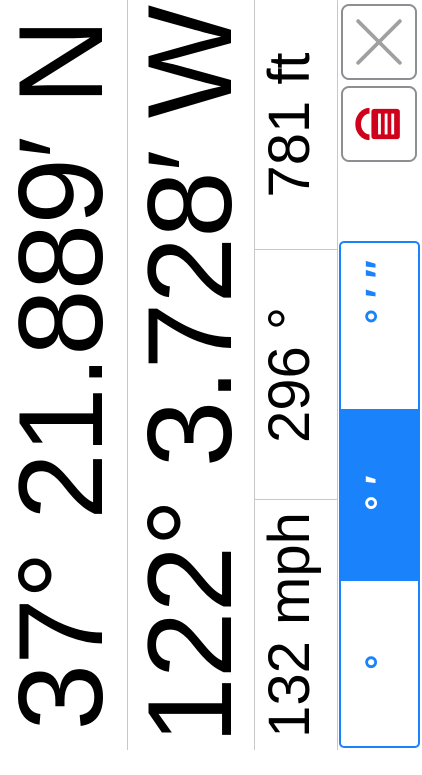 The height and width of the screenshot is (775, 422). I want to click on format-option-deg: °, so click(379, 663).